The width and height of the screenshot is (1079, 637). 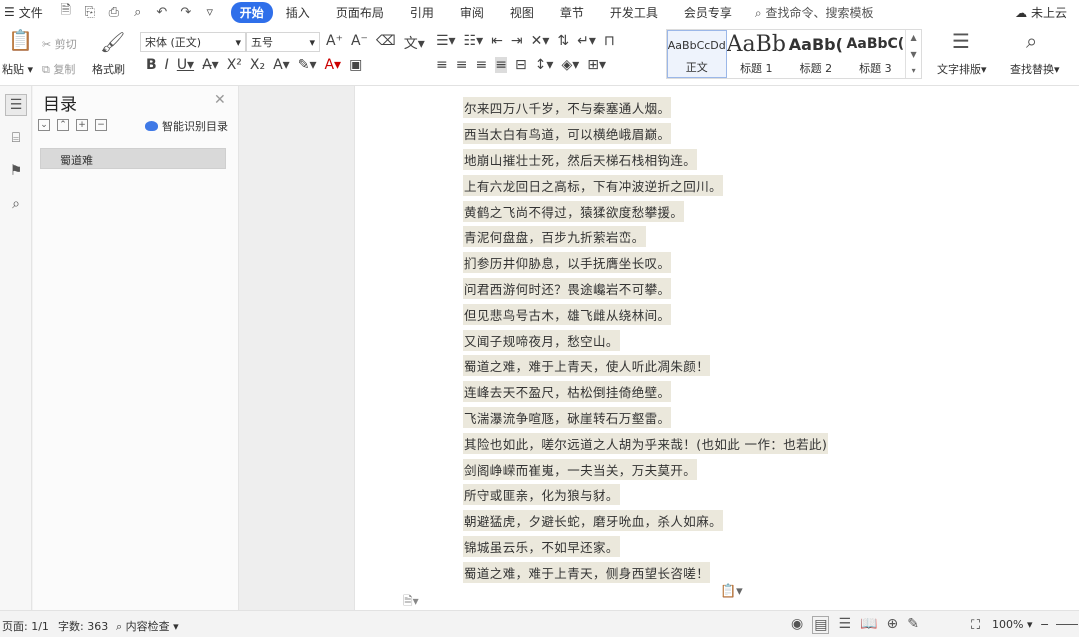 I want to click on font-name-select: 宋体 (正文) ▾, so click(x=193, y=42).